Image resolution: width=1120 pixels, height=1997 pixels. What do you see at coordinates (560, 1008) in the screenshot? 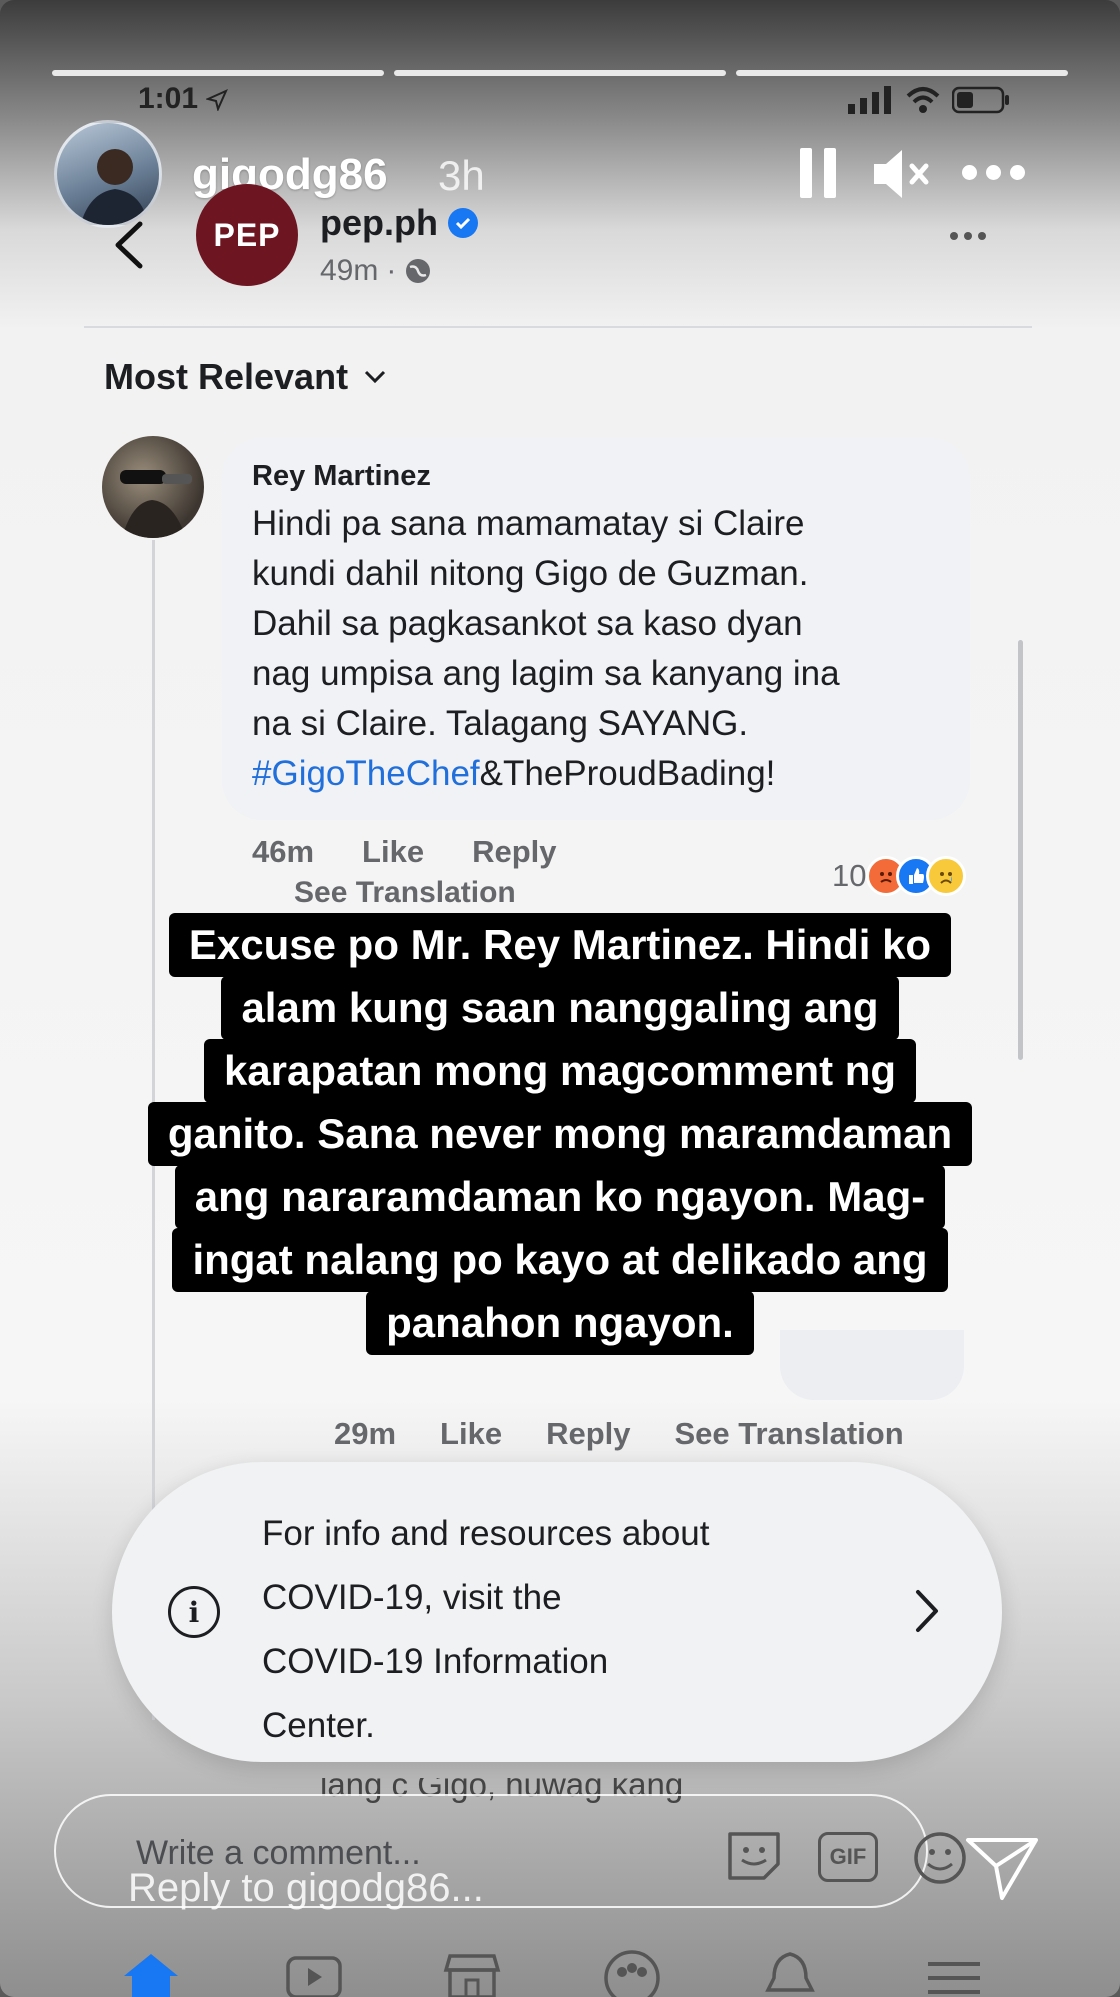
I see `overlay-line: alam kung saan nanggaling ang` at bounding box center [560, 1008].